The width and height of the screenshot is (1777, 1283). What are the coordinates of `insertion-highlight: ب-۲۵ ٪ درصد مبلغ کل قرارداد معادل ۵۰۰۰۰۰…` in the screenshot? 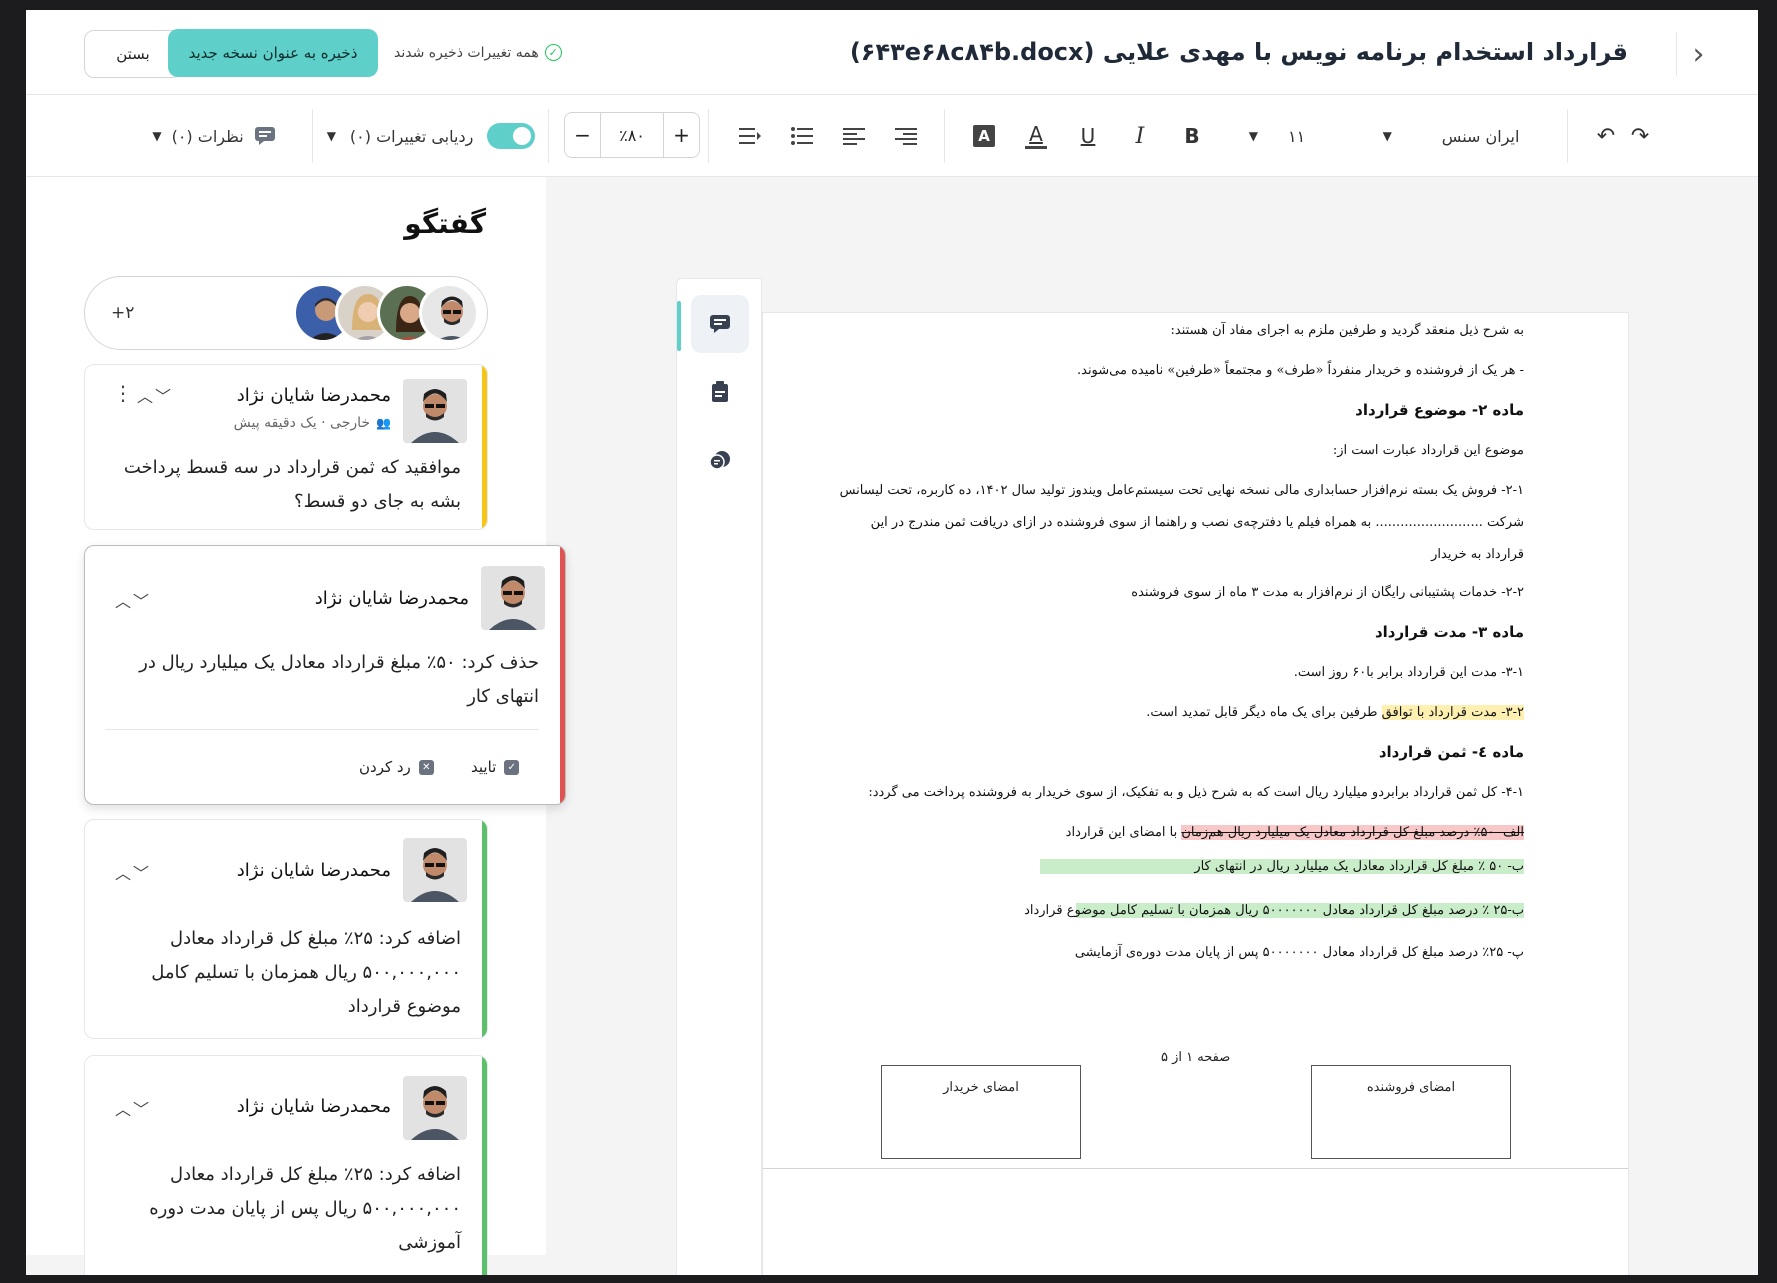 It's located at (1274, 910).